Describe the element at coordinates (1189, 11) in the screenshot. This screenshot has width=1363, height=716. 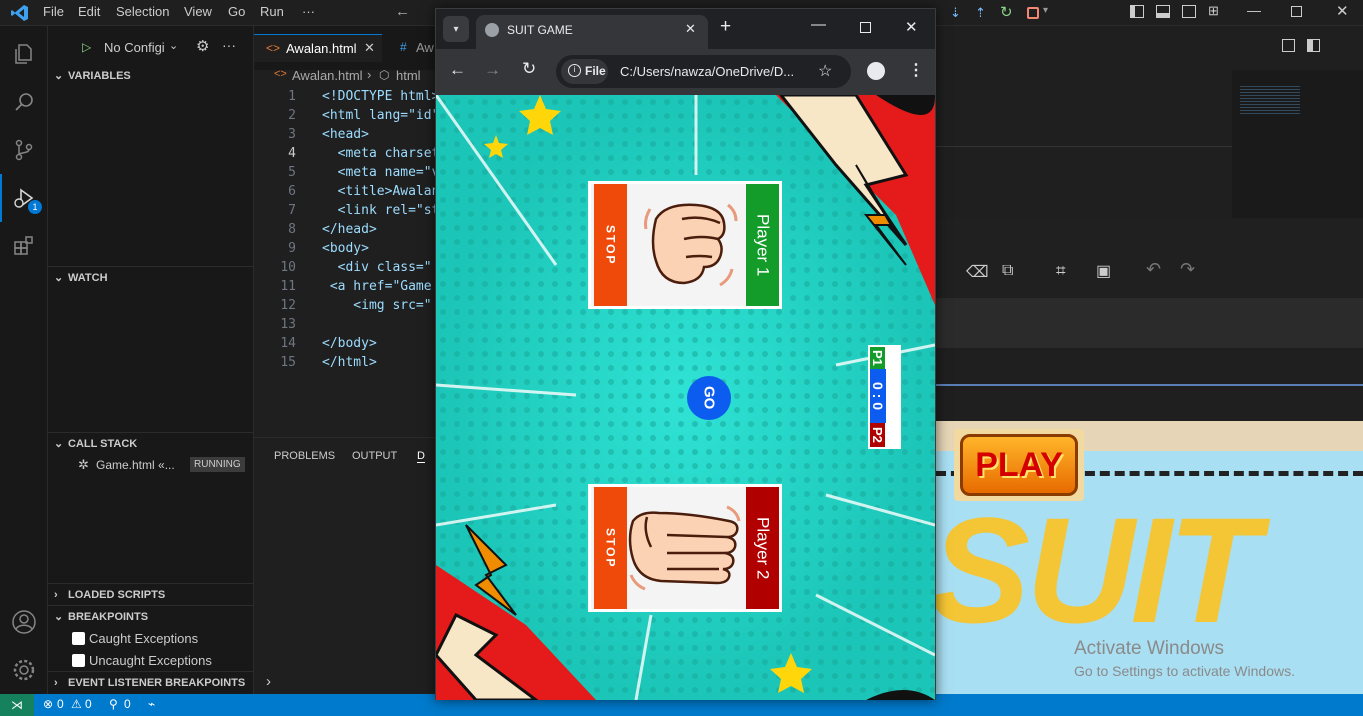
I see `toggle-secondary-sidebar-icon` at that location.